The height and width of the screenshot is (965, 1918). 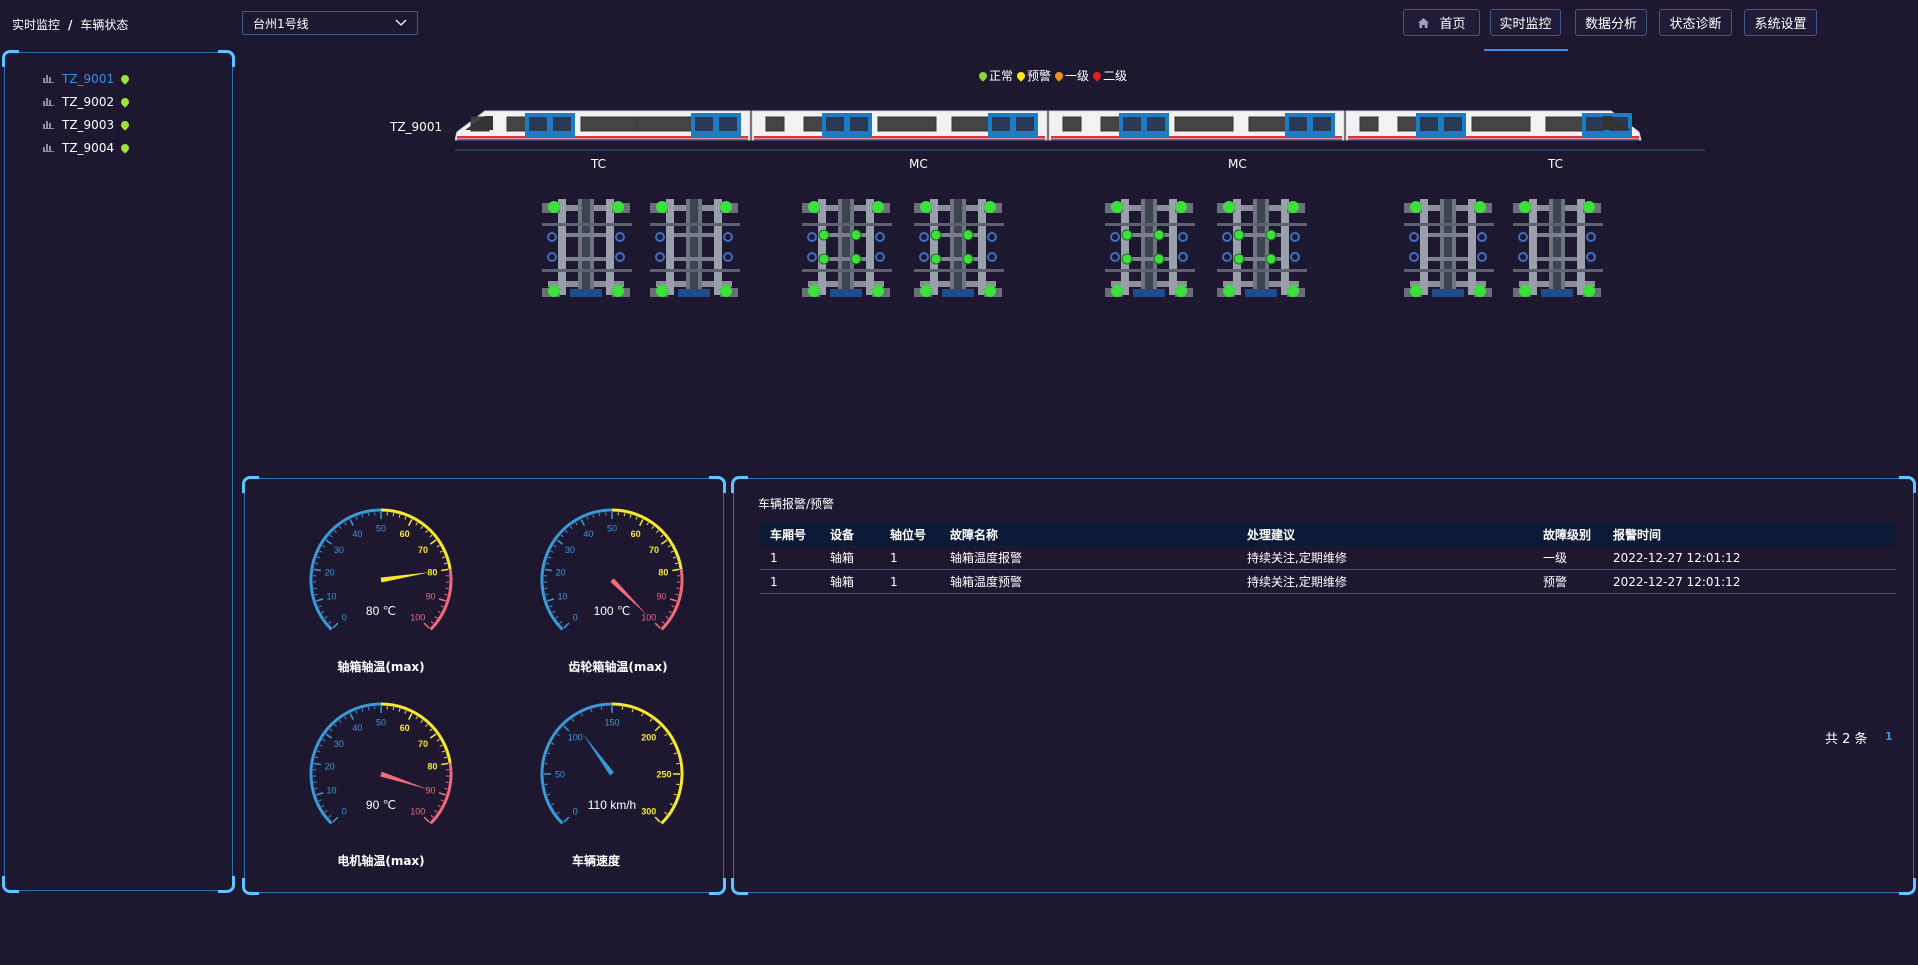 I want to click on nav-diagnosis-button: 状态诊断, so click(x=1695, y=22).